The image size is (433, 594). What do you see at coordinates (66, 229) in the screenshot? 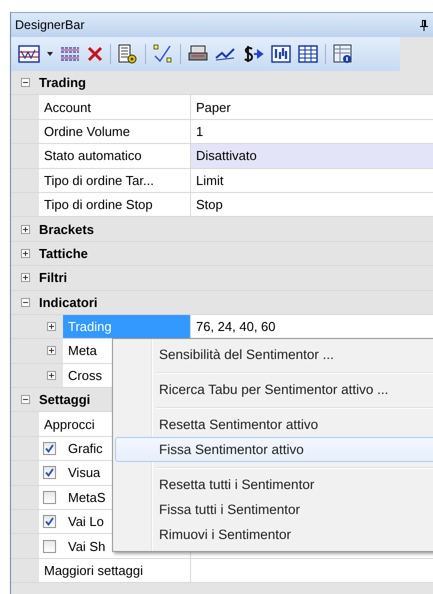
I see `category-label: Brackets` at bounding box center [66, 229].